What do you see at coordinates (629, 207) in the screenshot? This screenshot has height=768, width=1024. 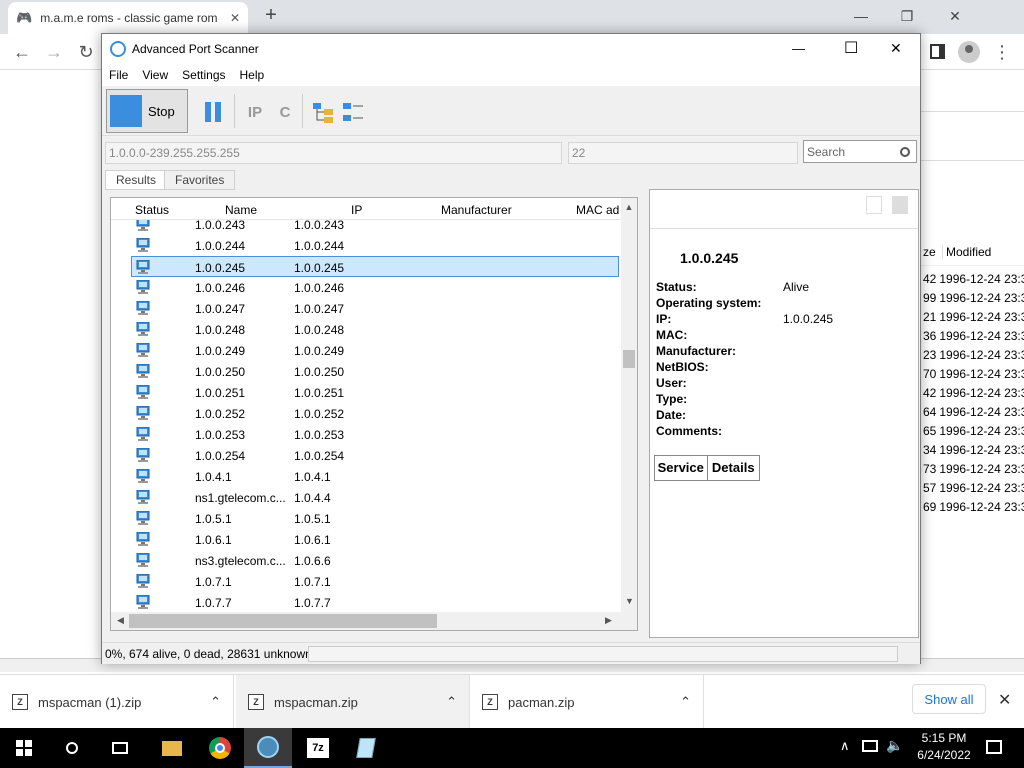 I see `scroll-up-icon: ▲` at bounding box center [629, 207].